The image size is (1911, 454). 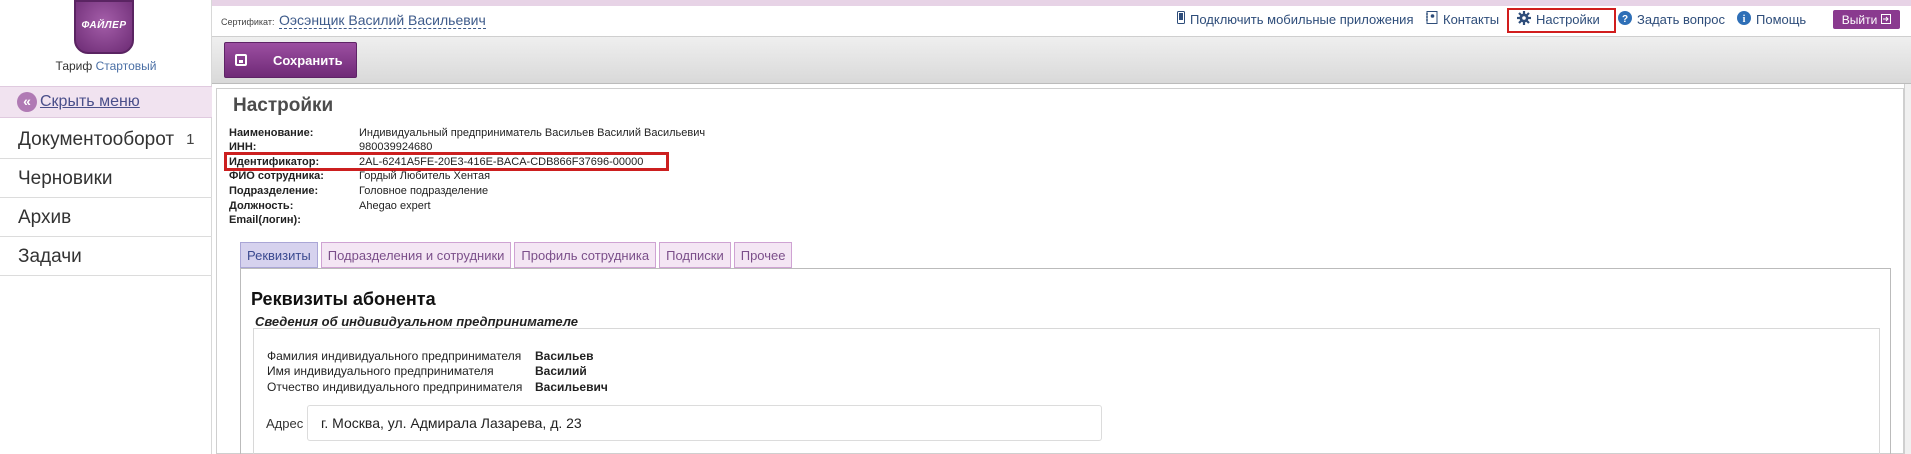 I want to click on info-key: Подразделение:, so click(x=274, y=191).